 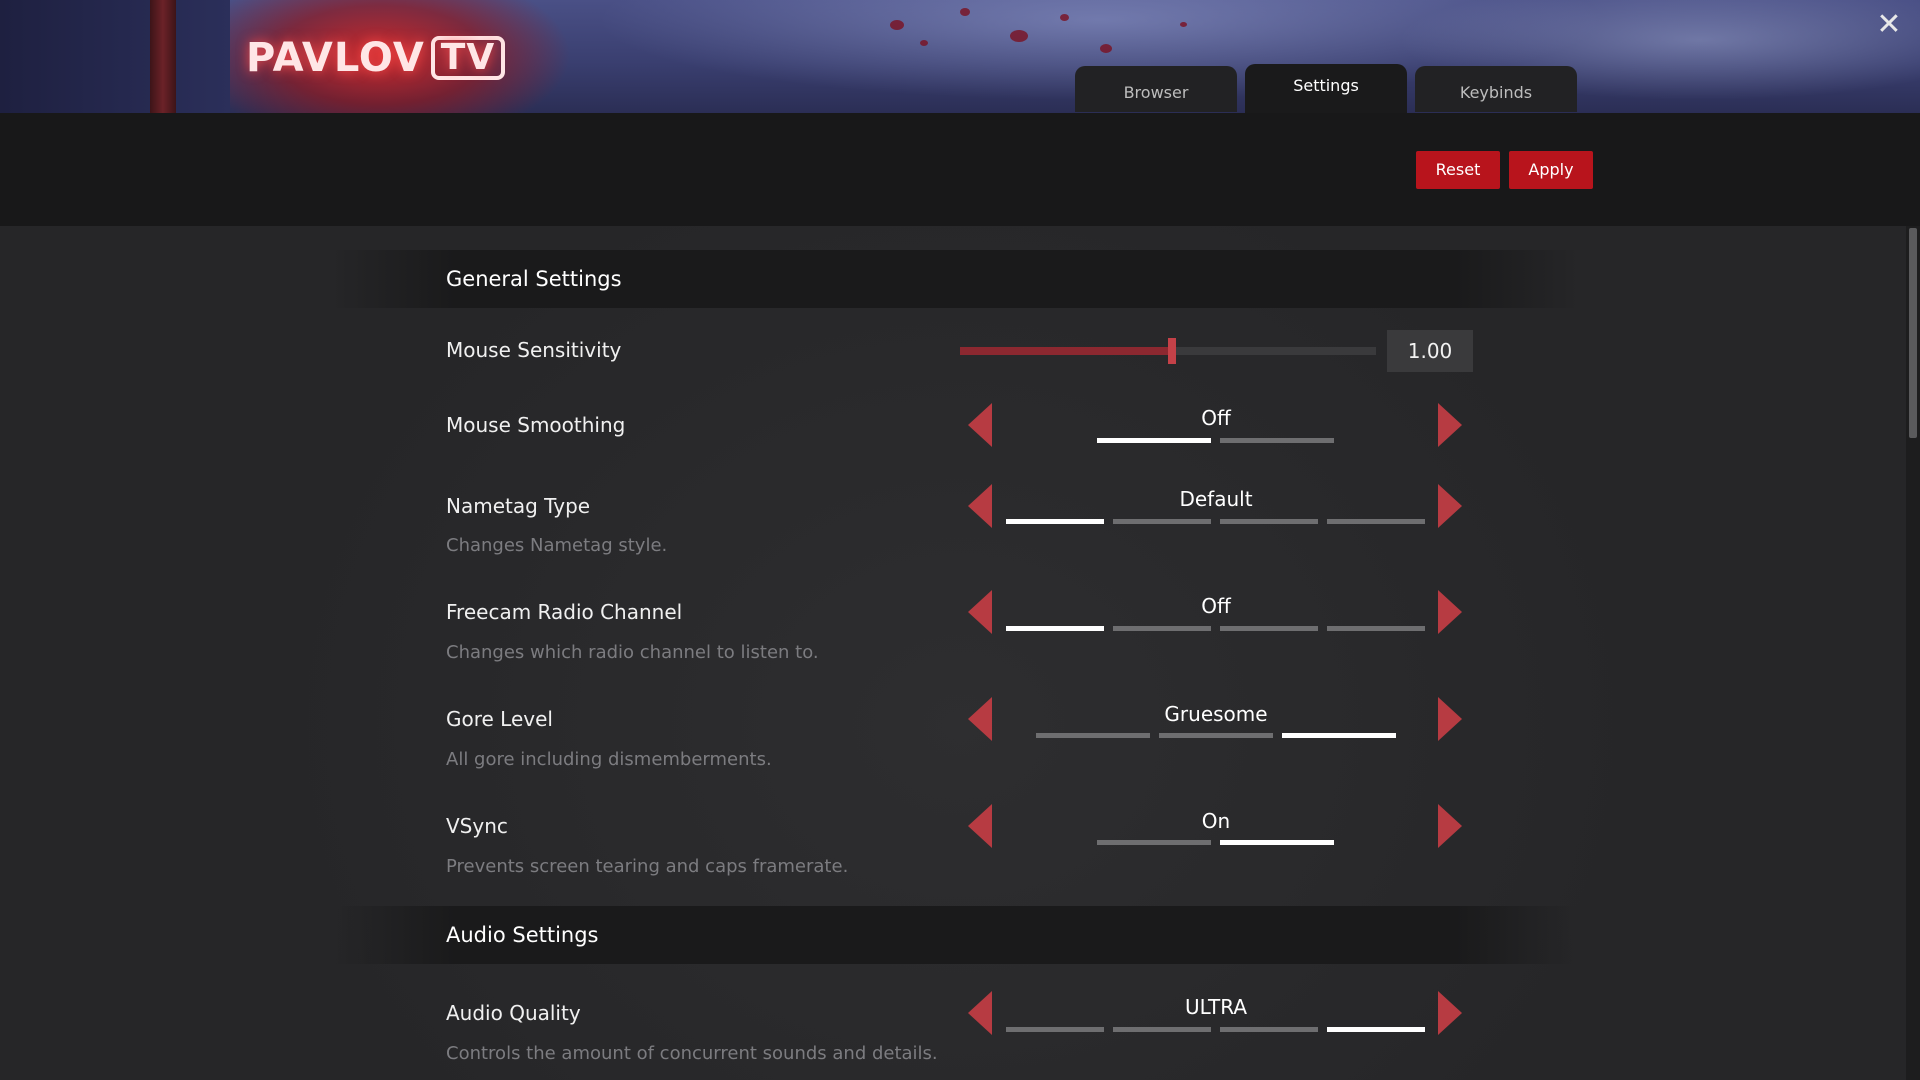 What do you see at coordinates (1216, 714) in the screenshot?
I see `gore-level-value: Gruesome` at bounding box center [1216, 714].